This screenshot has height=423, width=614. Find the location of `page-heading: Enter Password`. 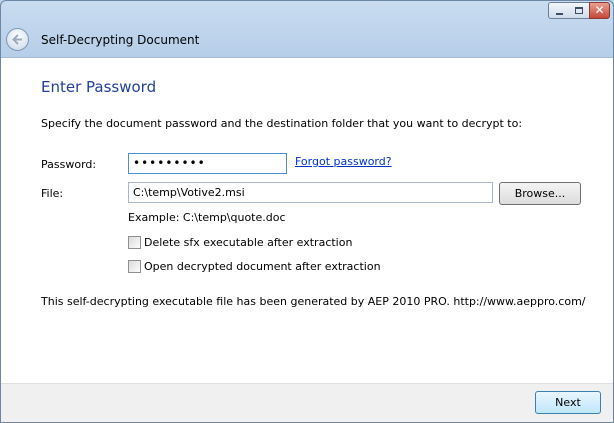

page-heading: Enter Password is located at coordinates (99, 87).